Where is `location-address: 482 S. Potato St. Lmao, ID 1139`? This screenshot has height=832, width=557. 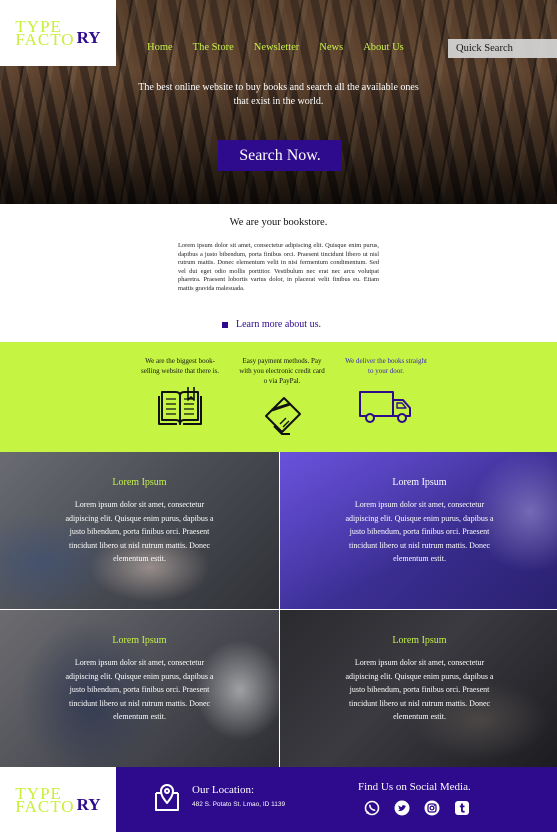
location-address: 482 S. Potato St. Lmao, ID 1139 is located at coordinates (239, 804).